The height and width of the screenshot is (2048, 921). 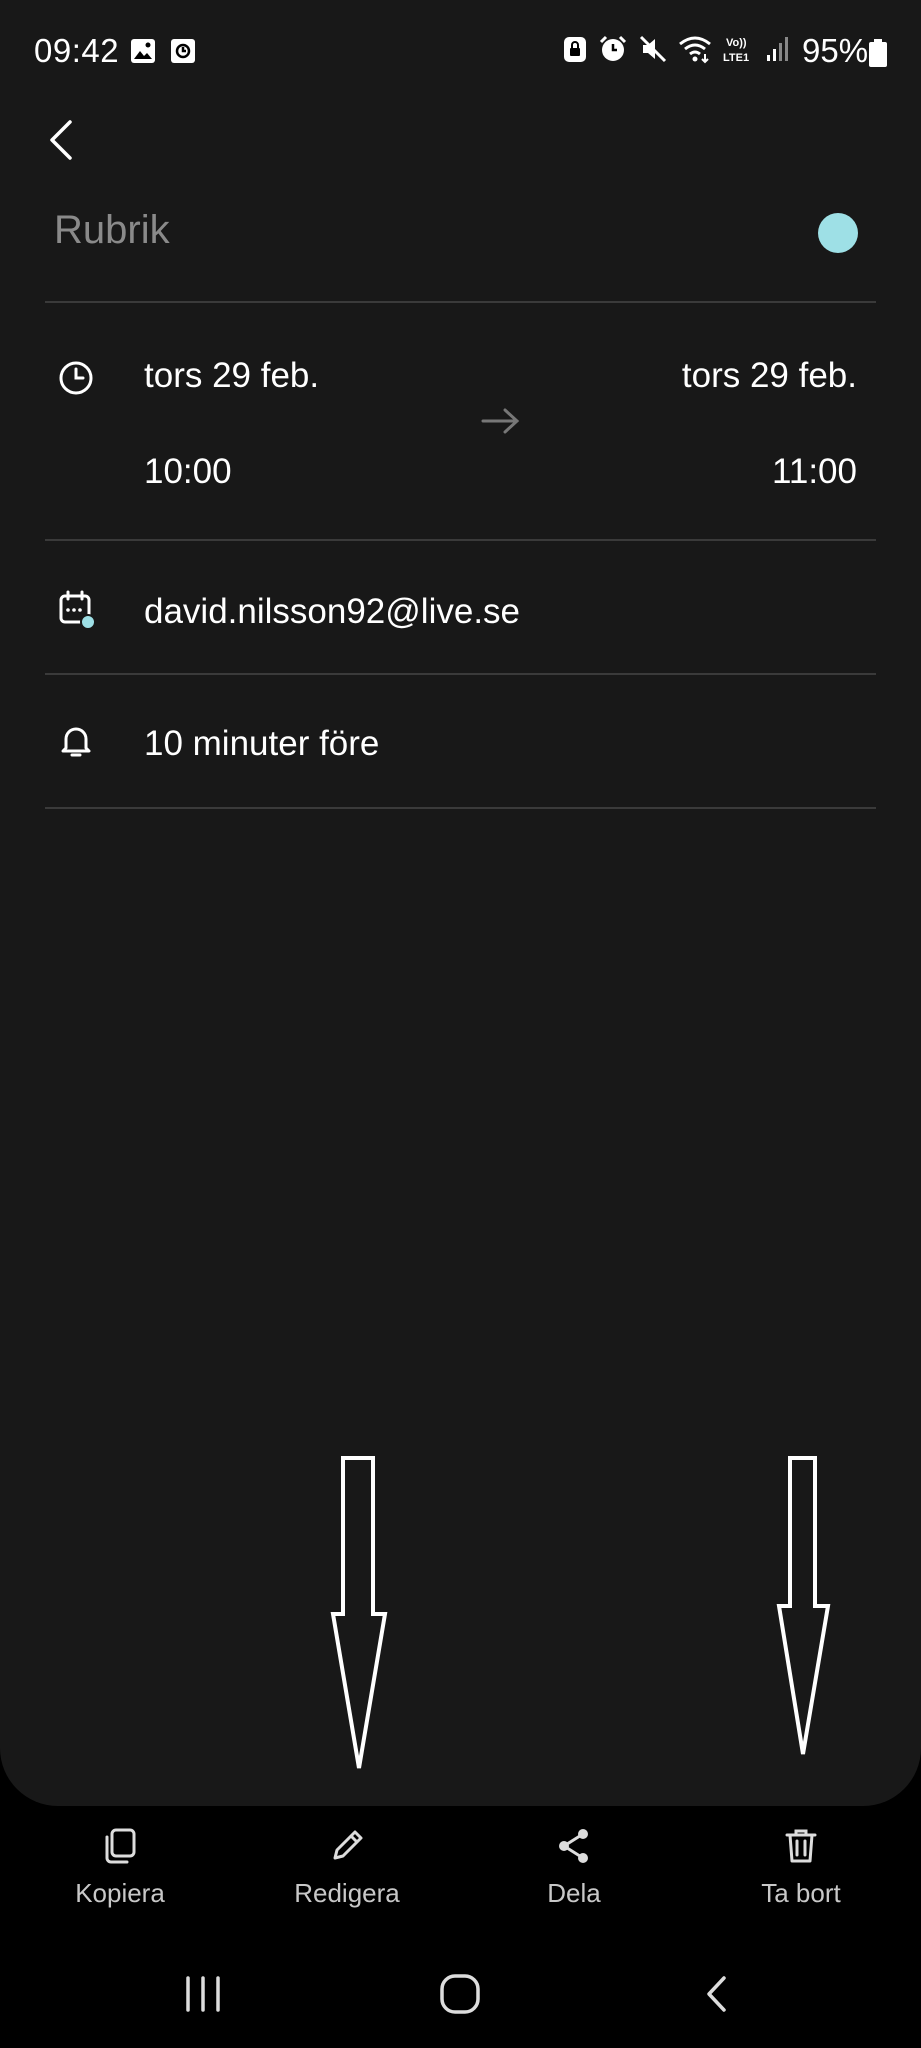 What do you see at coordinates (120, 1867) in the screenshot?
I see `copy-button: Kopiera` at bounding box center [120, 1867].